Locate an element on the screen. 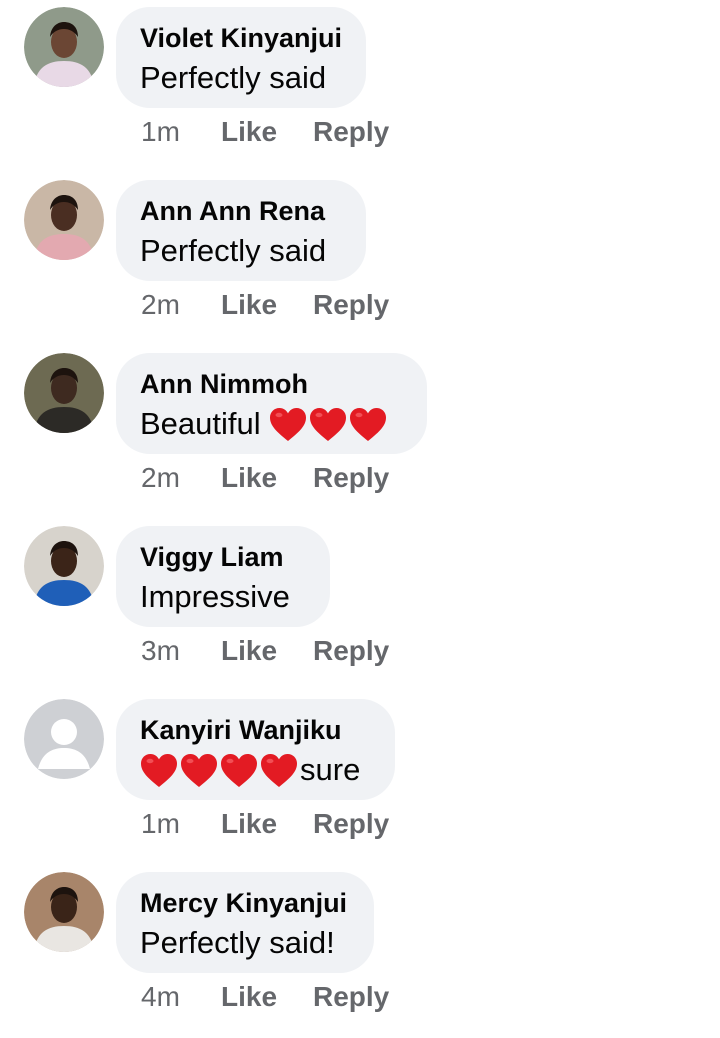  comment-bubble: Ann Ann Rena Perfectly said is located at coordinates (241, 230).